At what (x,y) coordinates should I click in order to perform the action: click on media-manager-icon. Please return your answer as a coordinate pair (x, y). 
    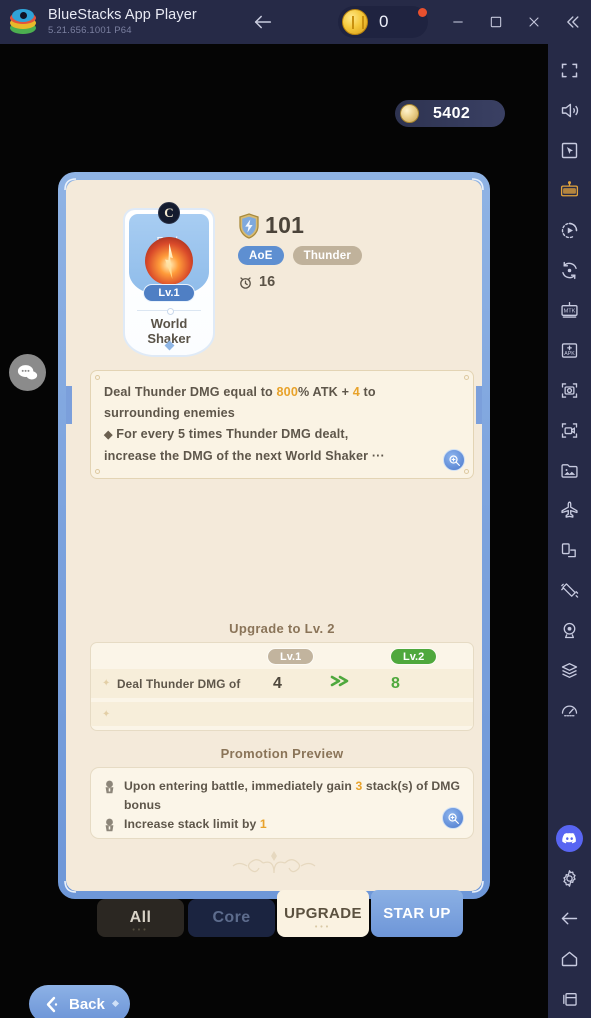
    Looking at the image, I should click on (569, 470).